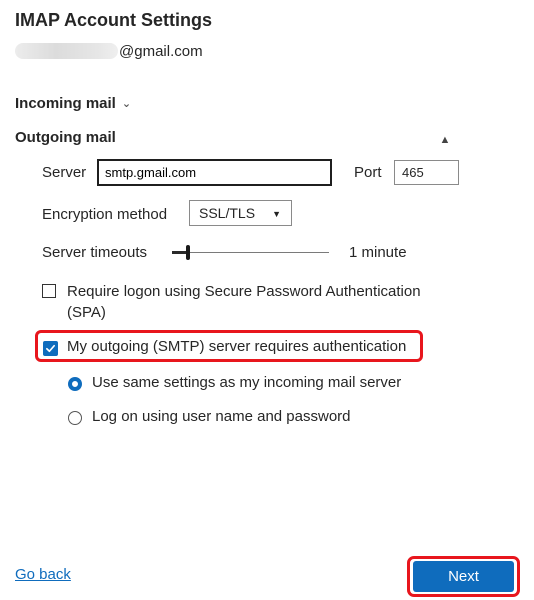 The width and height of the screenshot is (534, 600). Describe the element at coordinates (368, 172) in the screenshot. I see `port-label: Port` at that location.